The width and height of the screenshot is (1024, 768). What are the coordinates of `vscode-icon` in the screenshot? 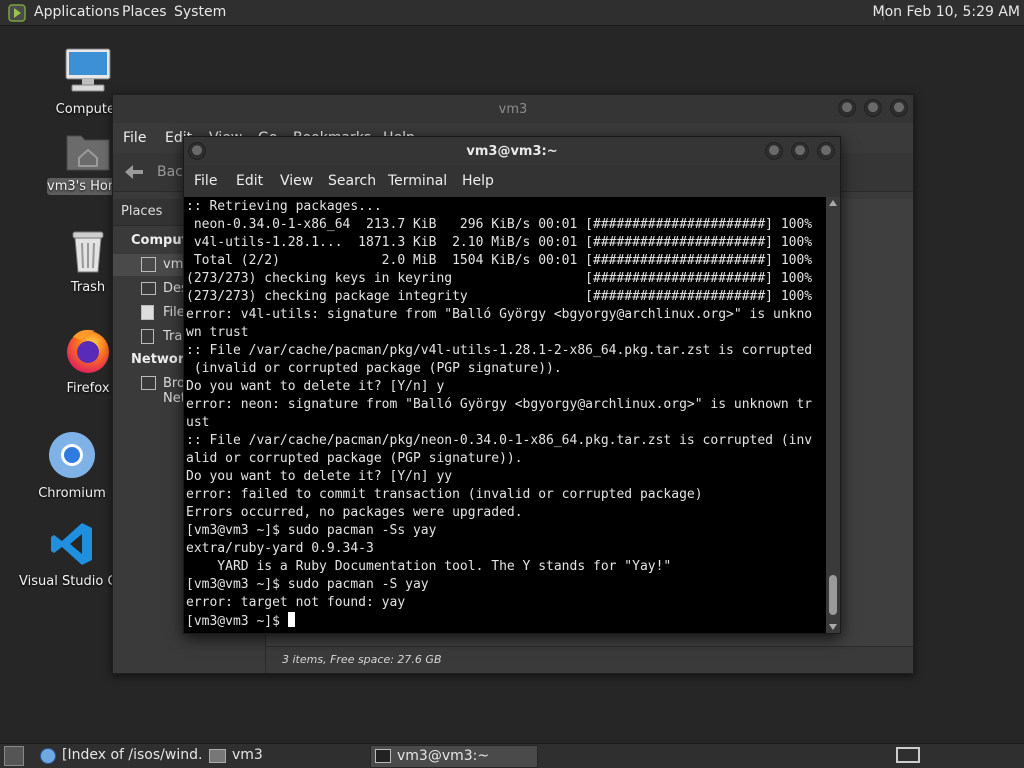 It's located at (71, 544).